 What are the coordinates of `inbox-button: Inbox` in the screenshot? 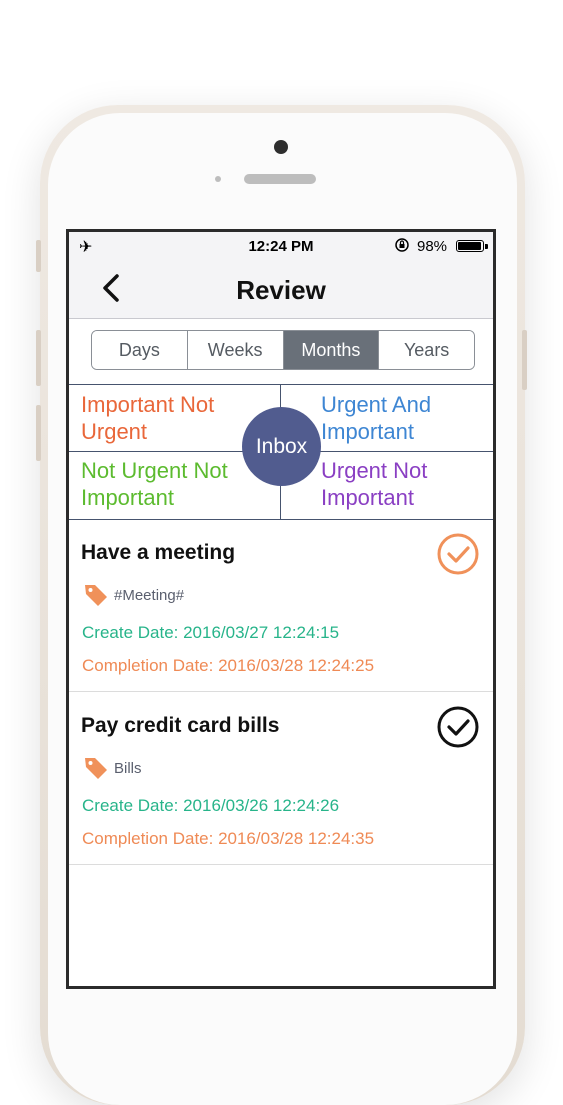 It's located at (281, 446).